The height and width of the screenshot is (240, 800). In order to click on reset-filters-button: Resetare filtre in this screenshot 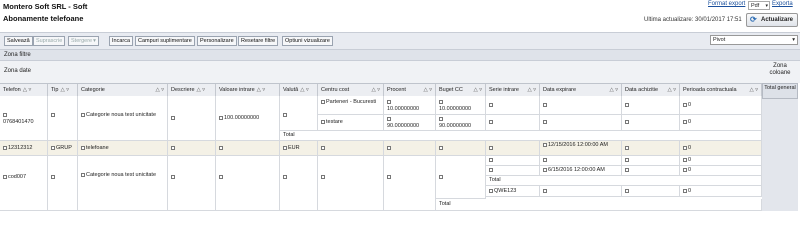, I will do `click(258, 41)`.